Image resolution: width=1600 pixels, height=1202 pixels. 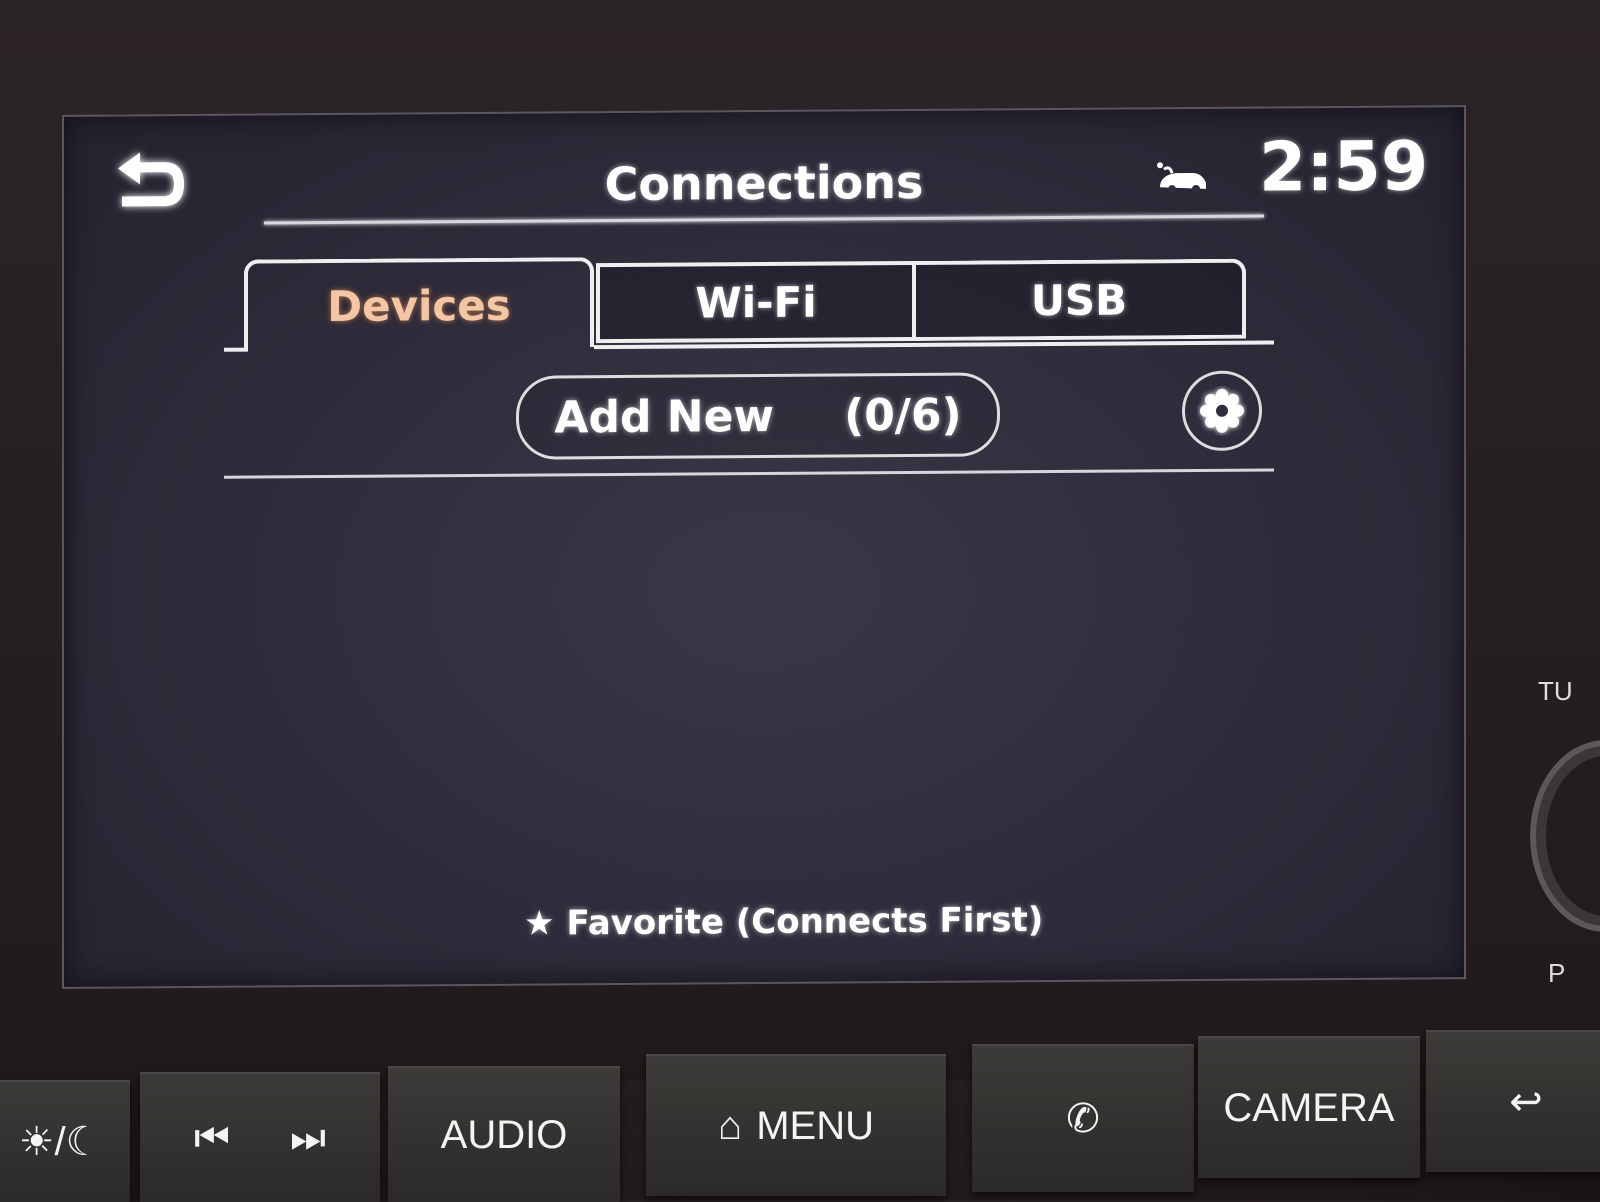 I want to click on hardware-back-button: ↩, so click(x=1513, y=1101).